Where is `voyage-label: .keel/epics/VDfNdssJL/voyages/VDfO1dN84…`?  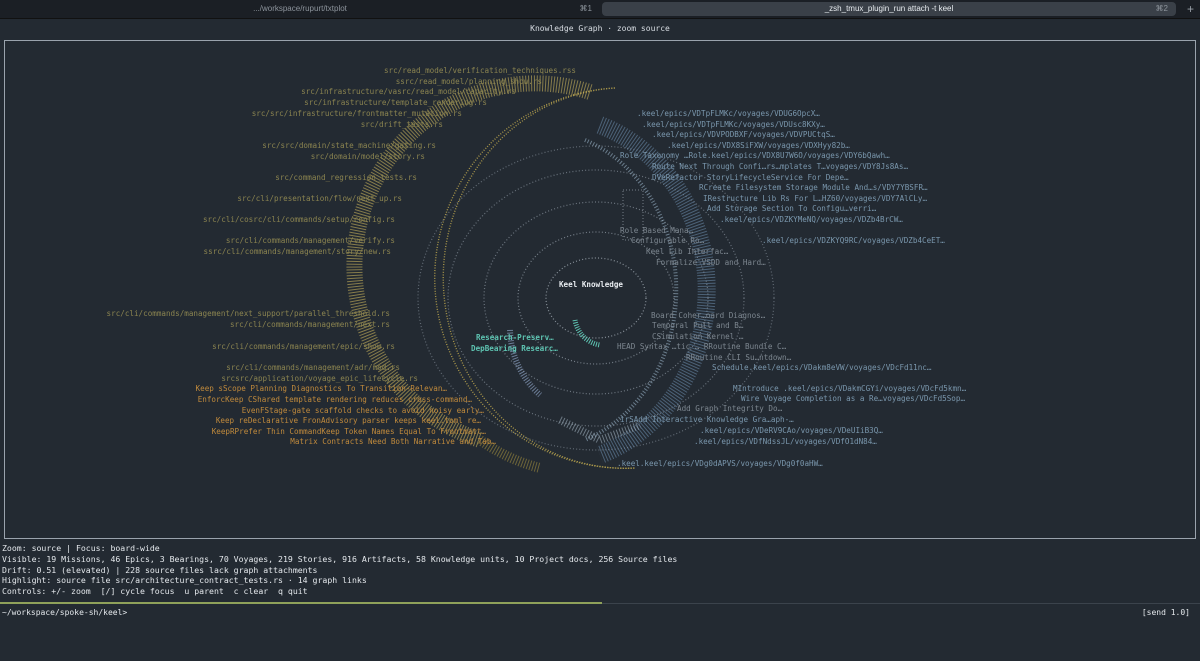
voyage-label: .keel/epics/VDfNdssJL/voyages/VDfO1dN84… is located at coordinates (785, 441).